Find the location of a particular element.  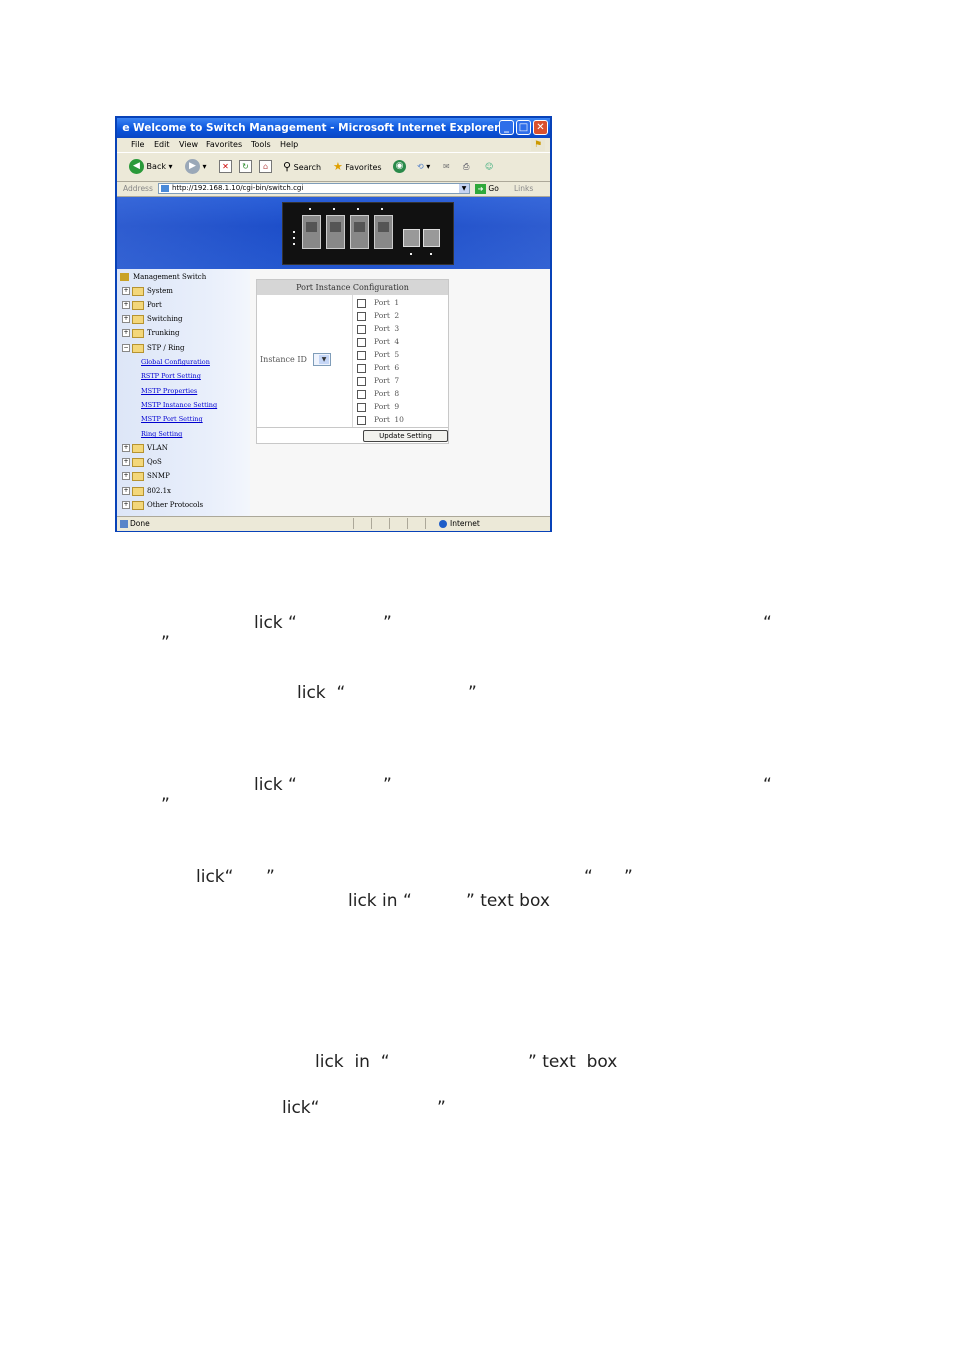

windows-flag-icon: ⚑ is located at coordinates (538, 145).